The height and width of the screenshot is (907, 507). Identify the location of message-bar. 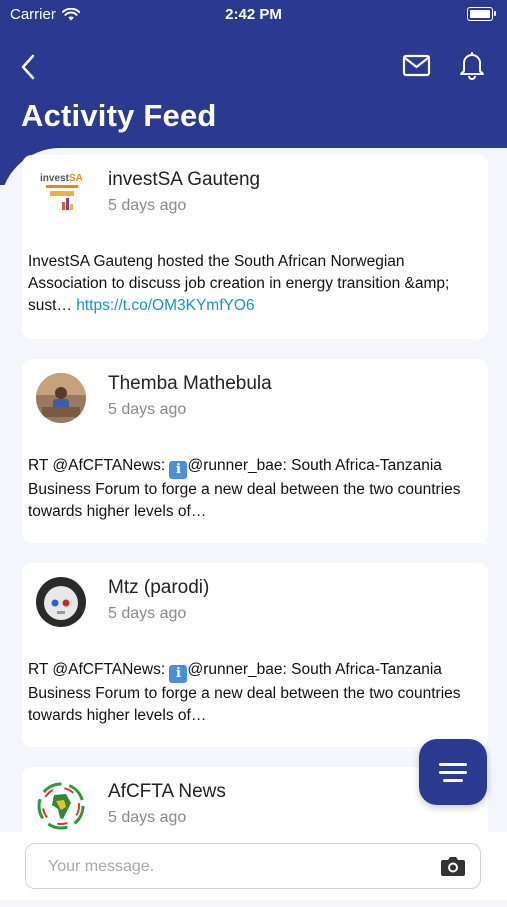
(253, 866).